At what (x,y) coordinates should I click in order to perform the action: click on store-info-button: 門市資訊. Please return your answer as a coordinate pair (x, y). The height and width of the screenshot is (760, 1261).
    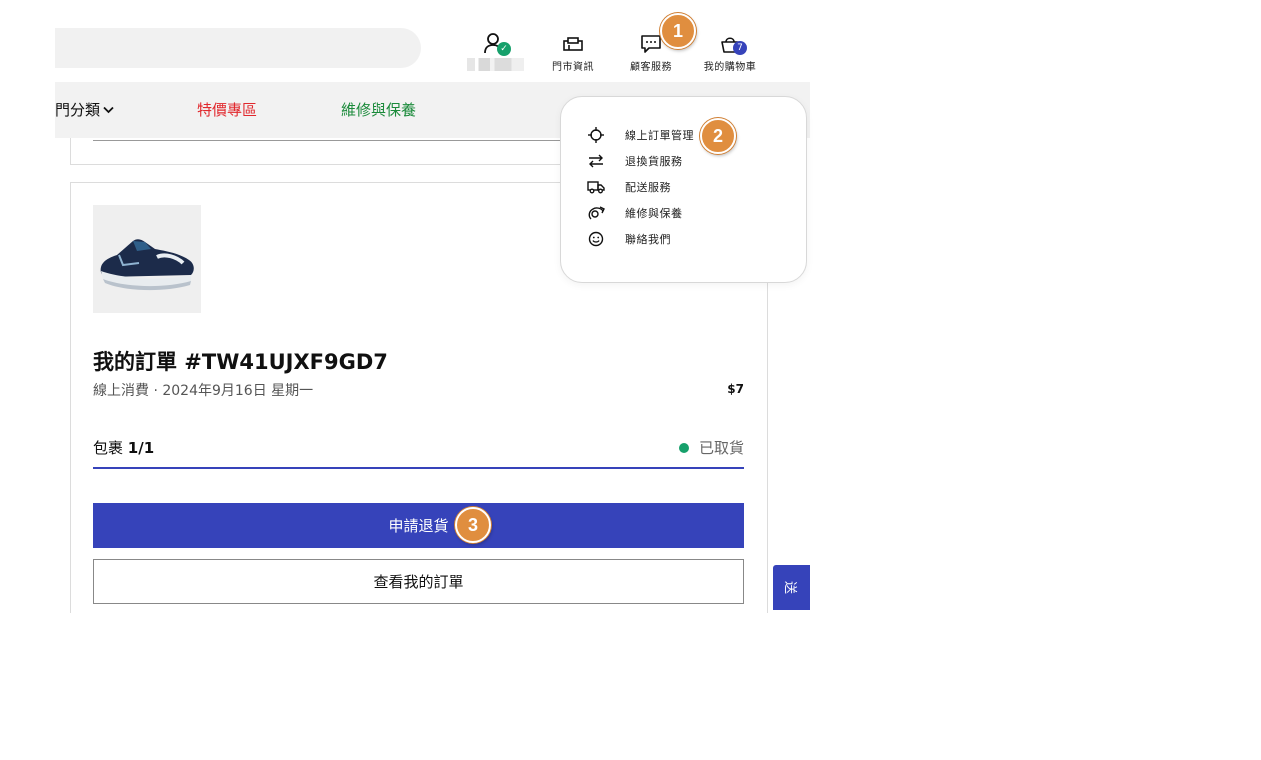
    Looking at the image, I should click on (573, 50).